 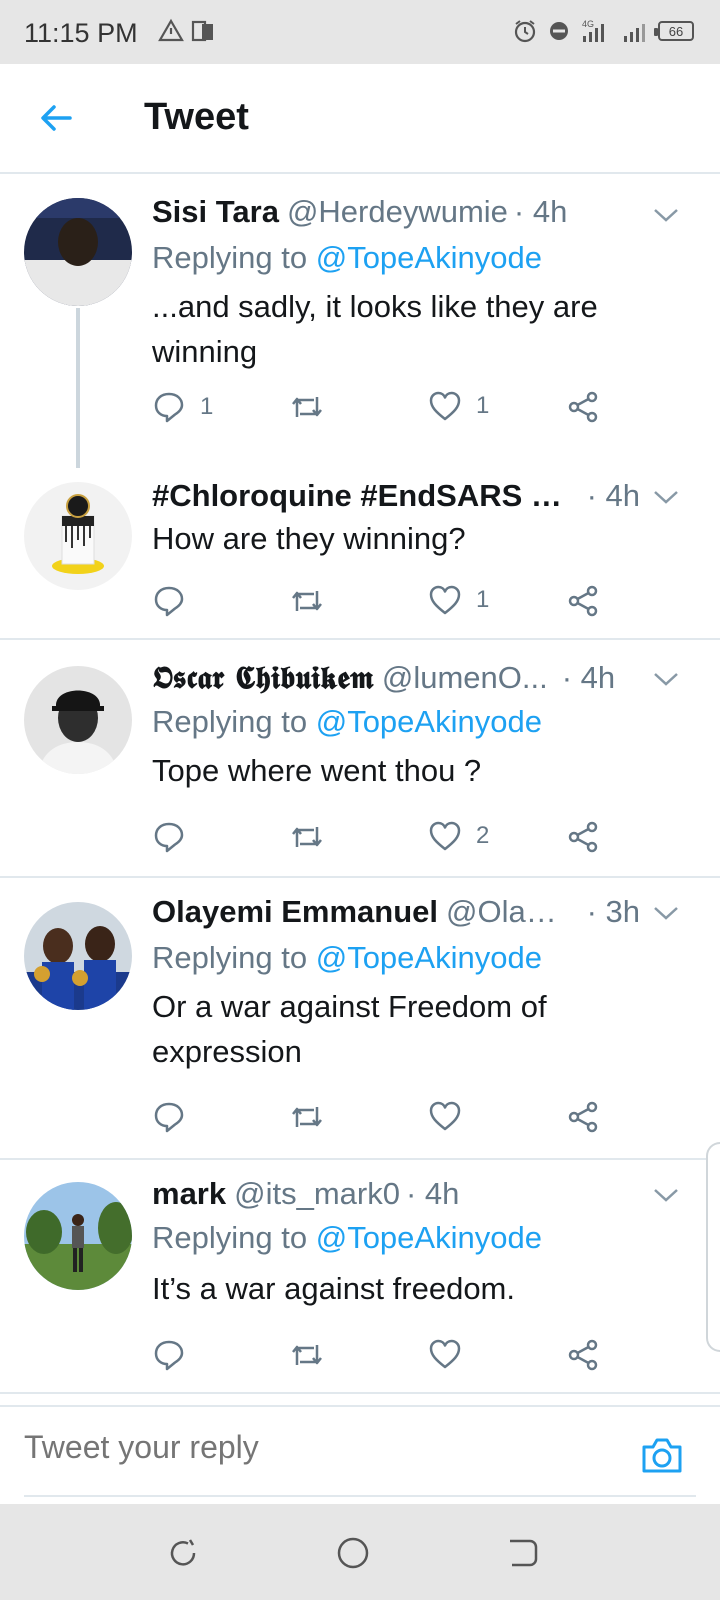 What do you see at coordinates (382, 840) in the screenshot?
I see `tweet-actions: 2` at bounding box center [382, 840].